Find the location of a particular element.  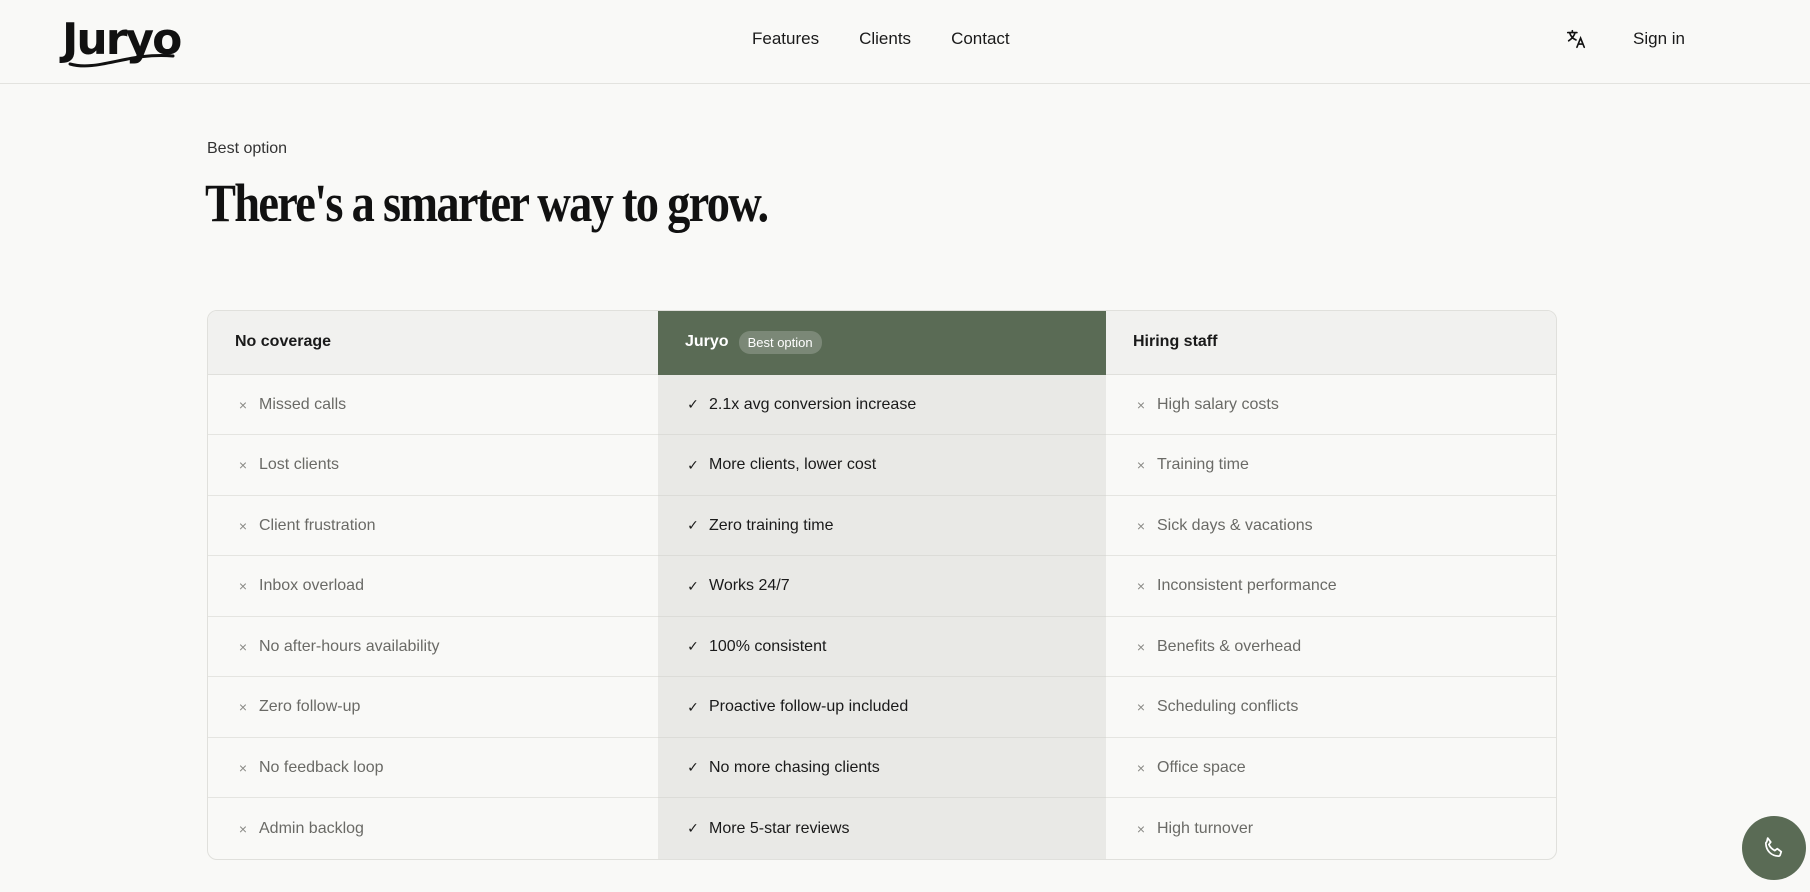

top-nav: Juryo Features Clients Contact Sign in is located at coordinates (905, 42).